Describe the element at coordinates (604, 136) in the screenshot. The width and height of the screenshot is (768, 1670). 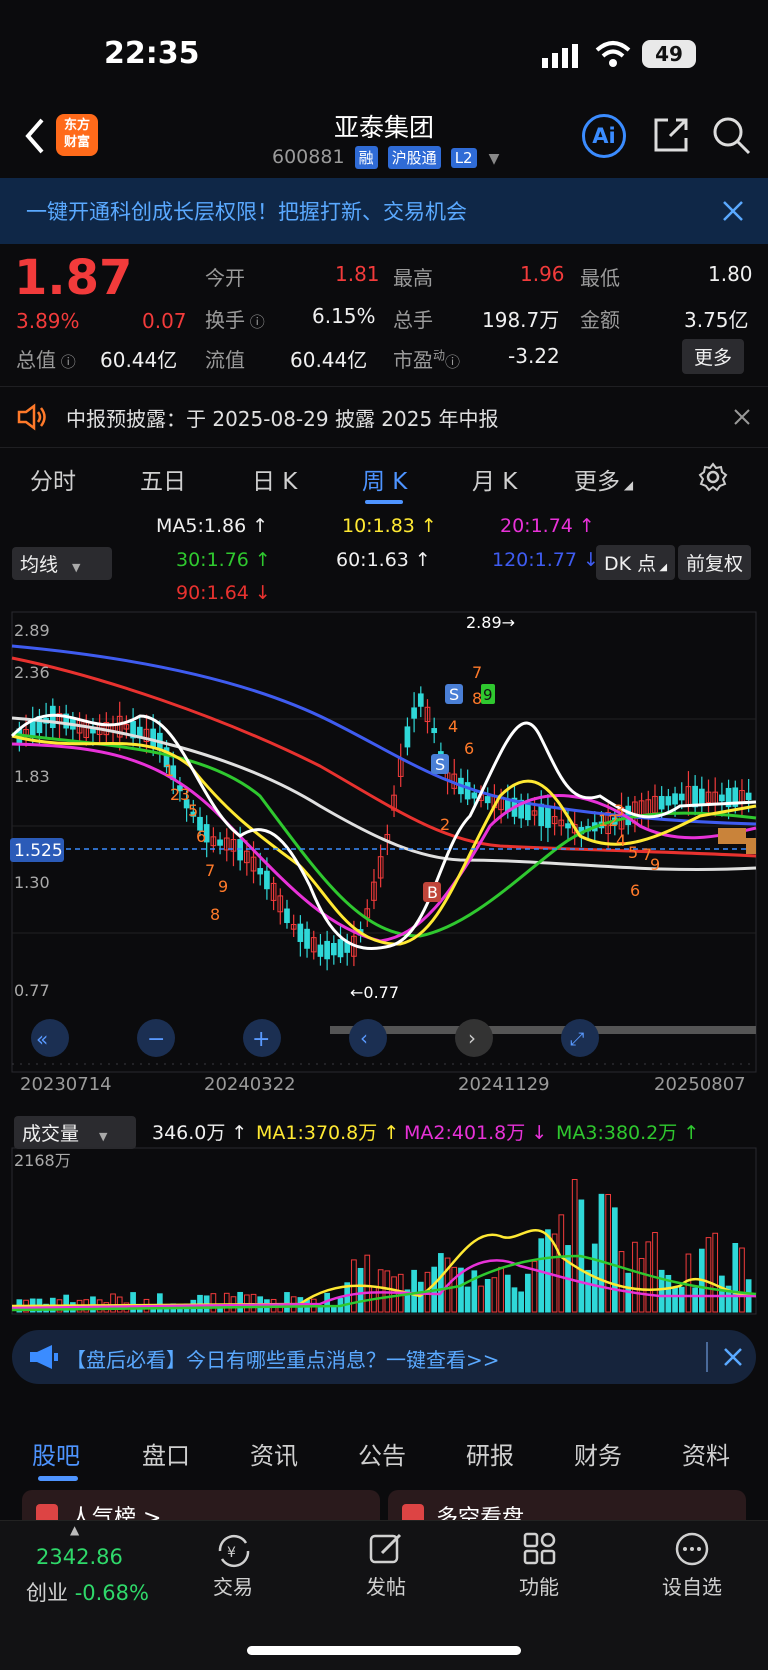
I see `ai-button: Ai` at that location.